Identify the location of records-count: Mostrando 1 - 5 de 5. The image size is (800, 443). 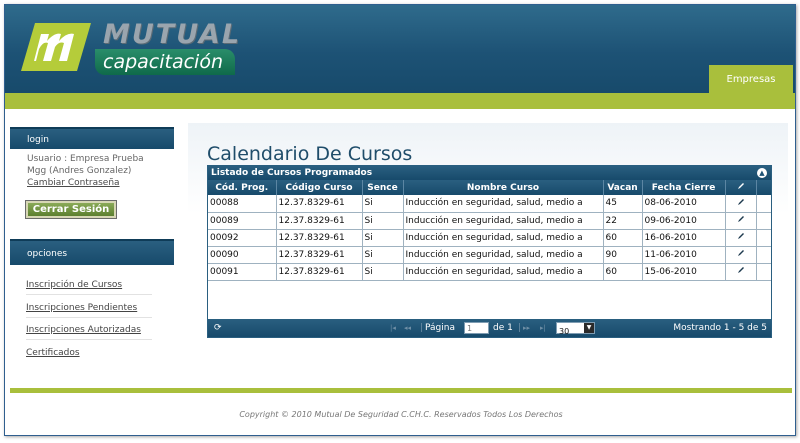
(720, 328).